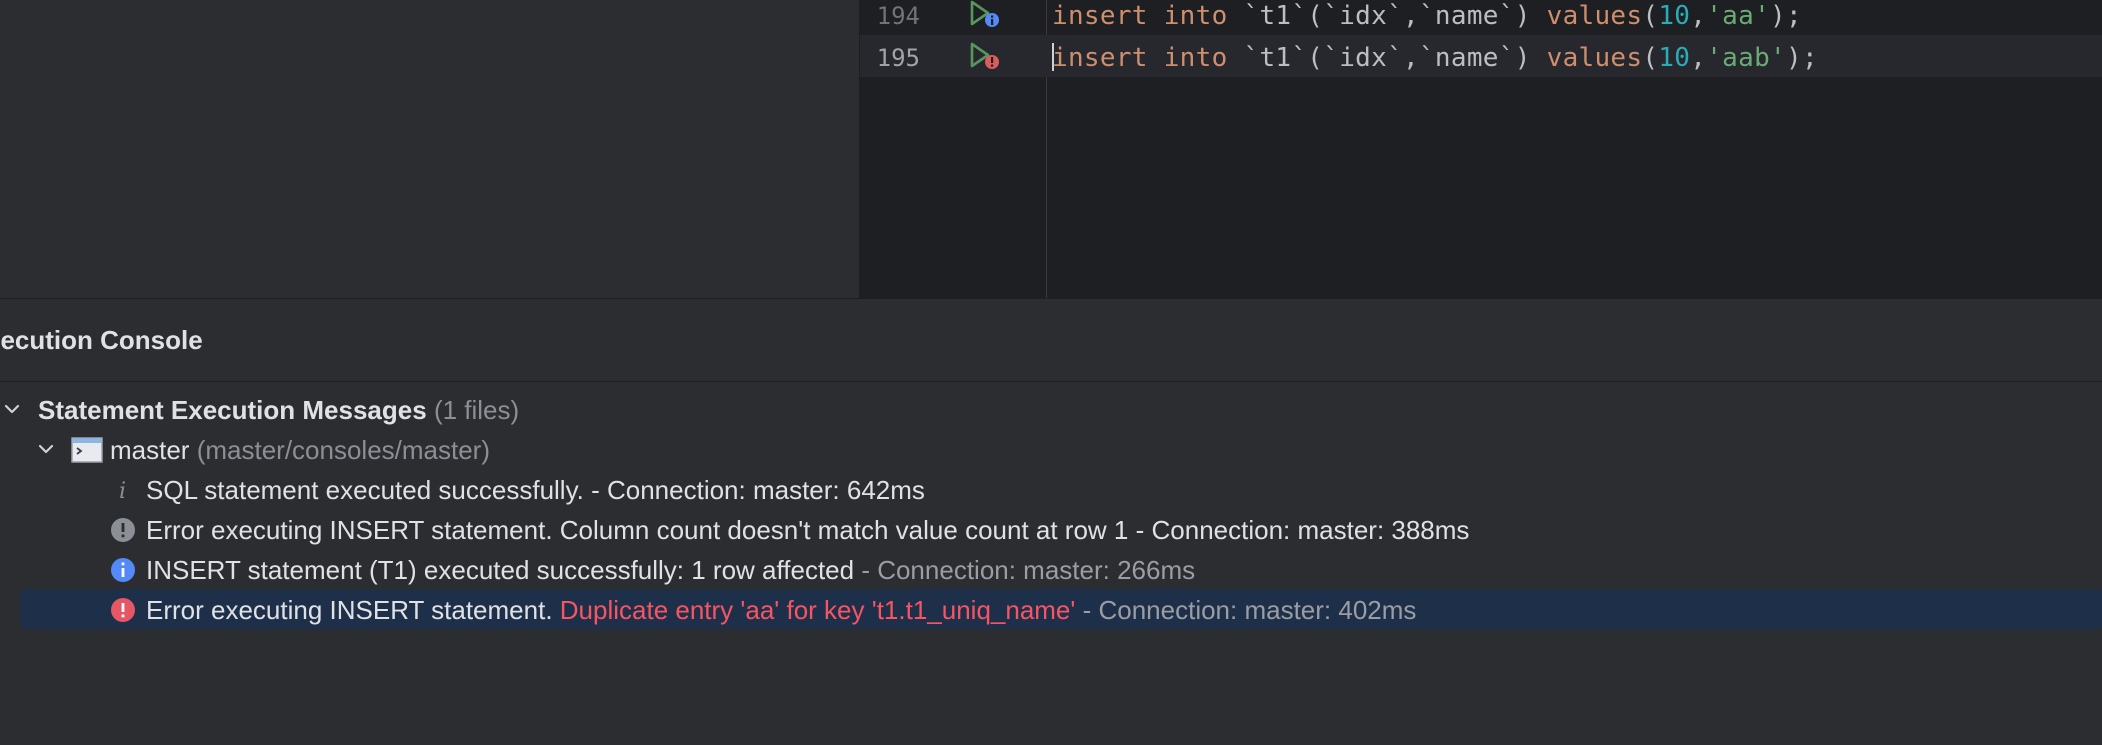  What do you see at coordinates (1025, 570) in the screenshot?
I see `message-suffix: - Connection: master: 266ms` at bounding box center [1025, 570].